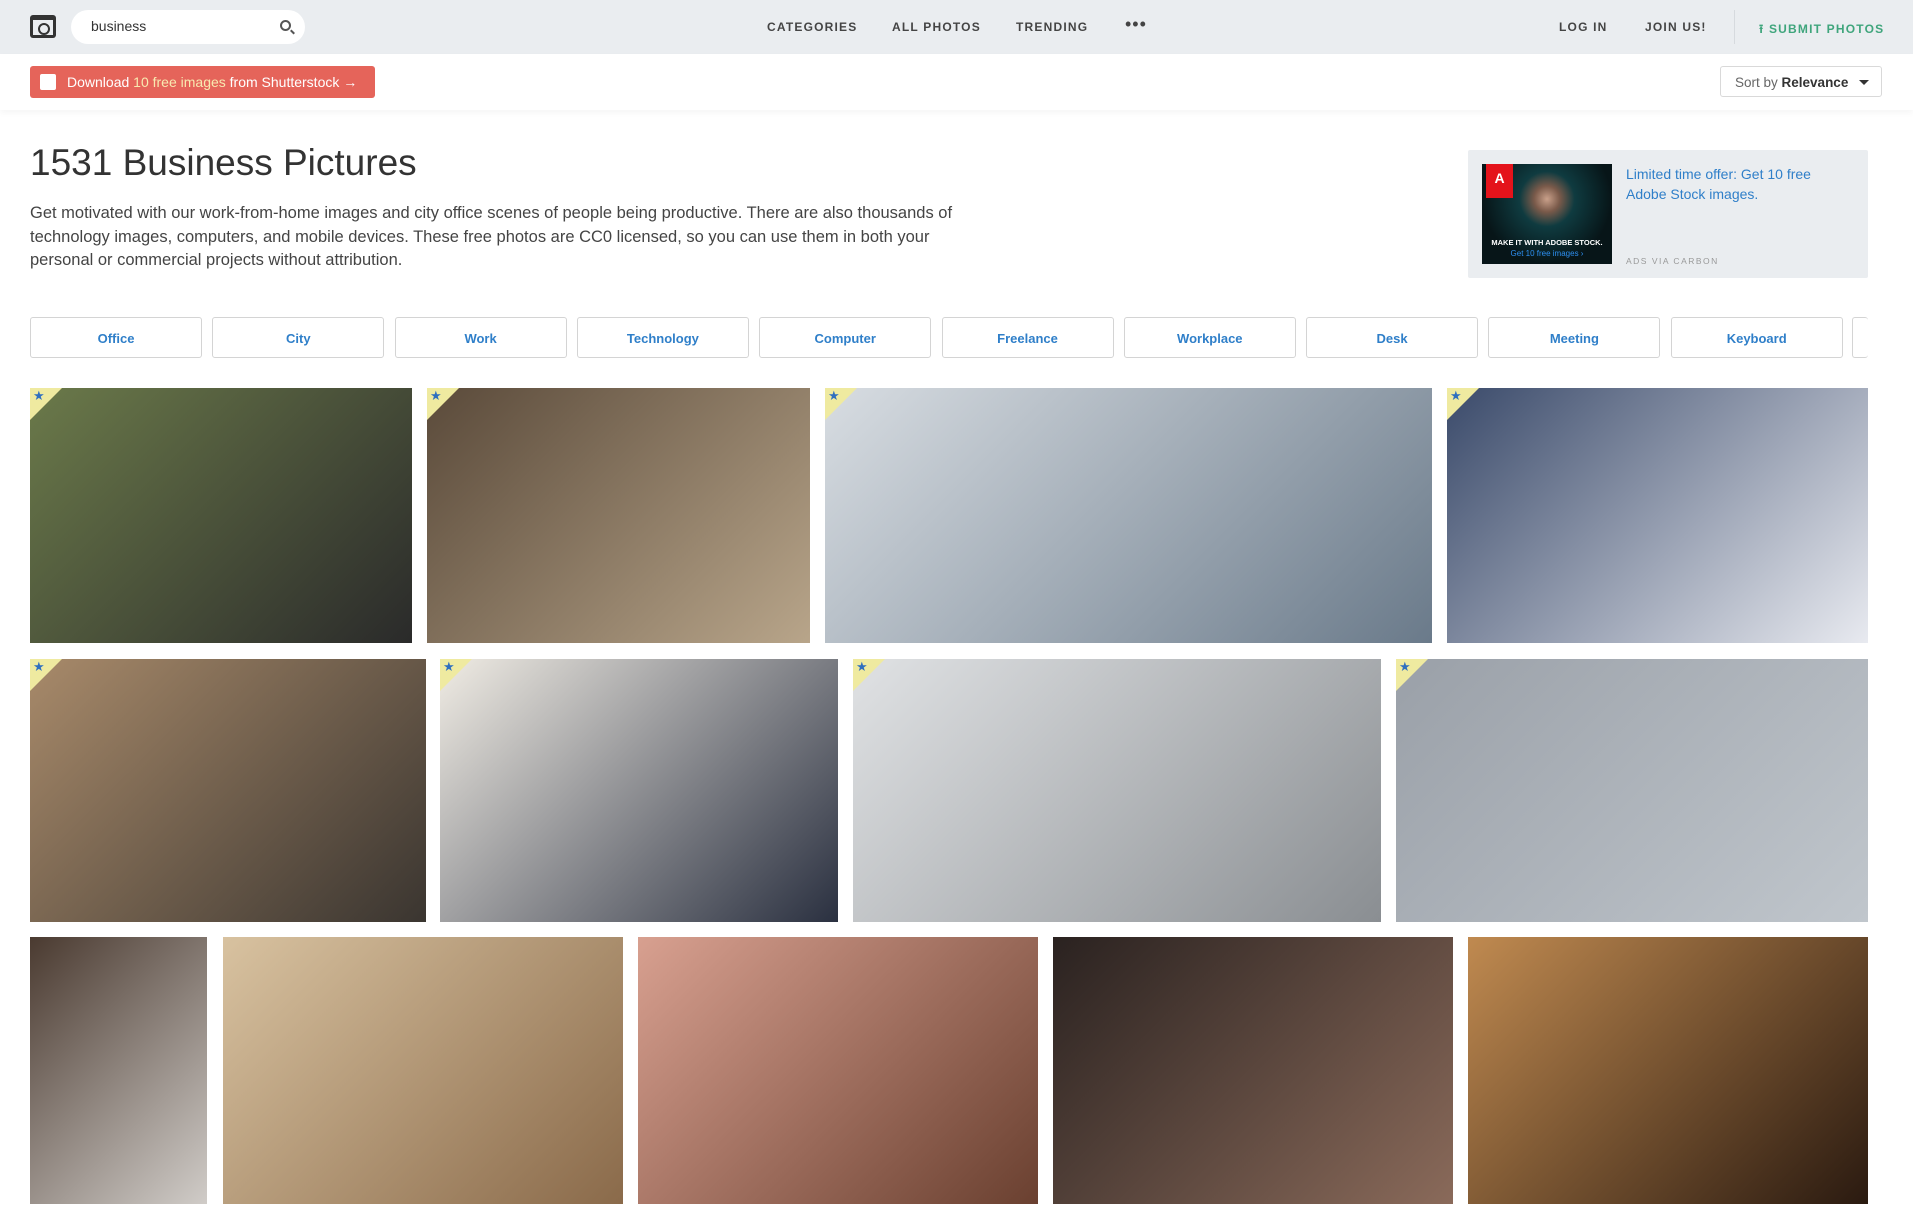 This screenshot has width=1913, height=1215. What do you see at coordinates (480, 337) in the screenshot?
I see `tag-work: Work` at bounding box center [480, 337].